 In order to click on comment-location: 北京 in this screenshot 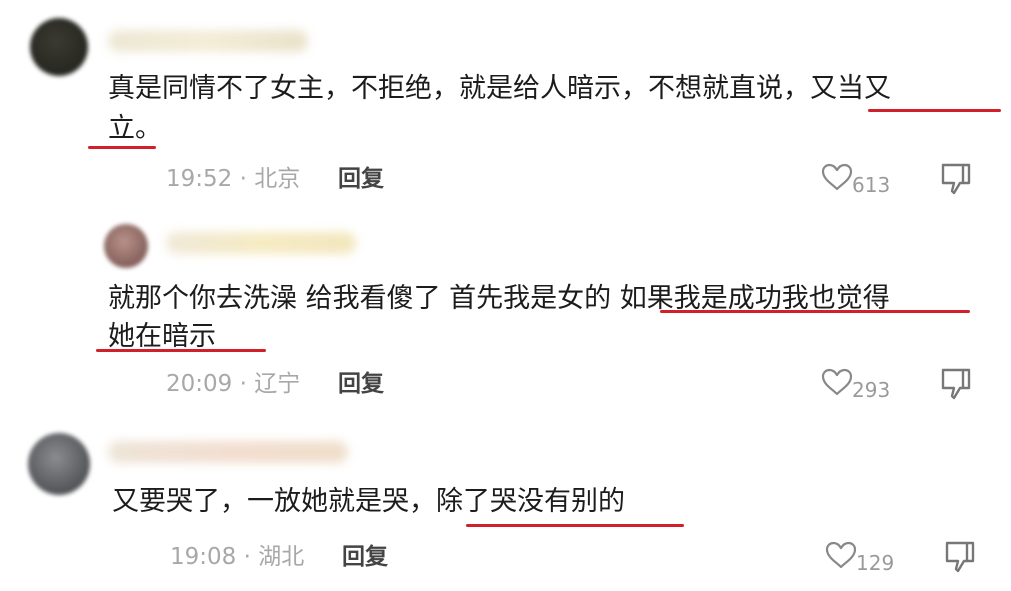, I will do `click(277, 179)`.